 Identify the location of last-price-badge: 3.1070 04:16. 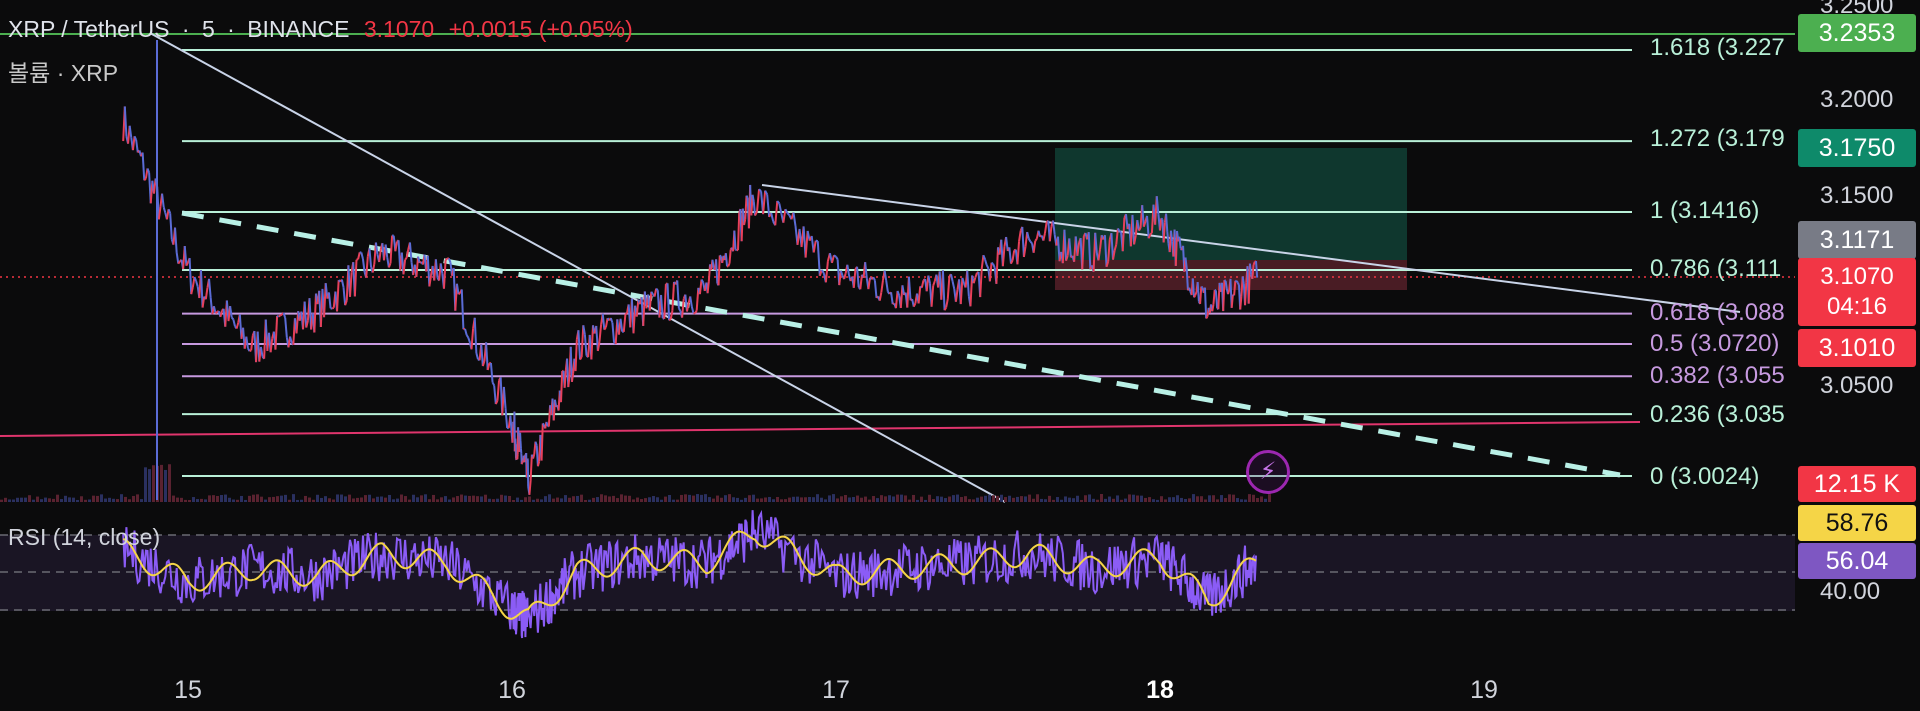
(1857, 292).